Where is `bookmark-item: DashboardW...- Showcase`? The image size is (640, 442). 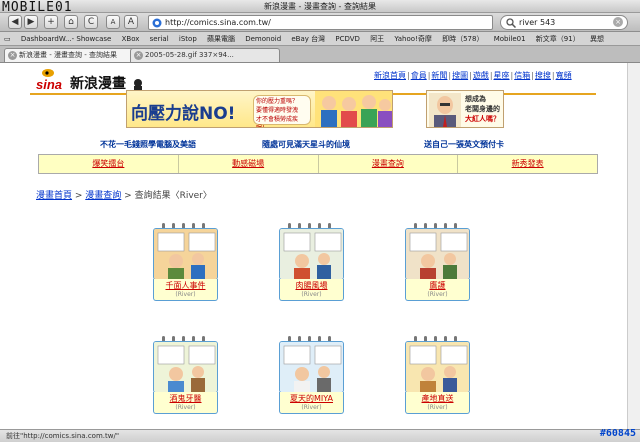 bookmark-item: DashboardW...- Showcase is located at coordinates (66, 39).